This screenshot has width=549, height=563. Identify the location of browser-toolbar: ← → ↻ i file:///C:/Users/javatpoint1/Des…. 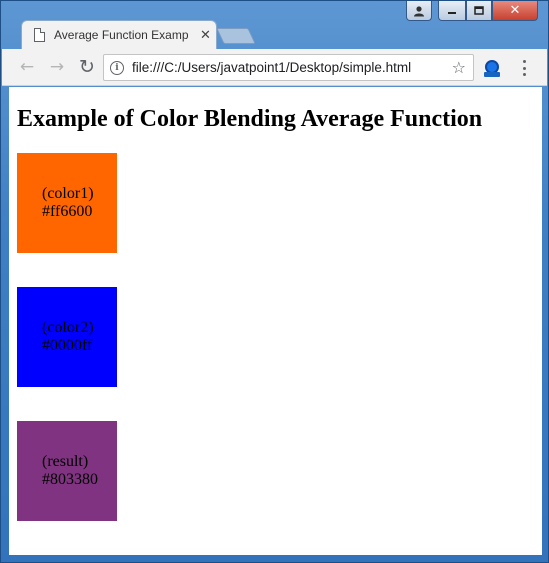
(274, 67).